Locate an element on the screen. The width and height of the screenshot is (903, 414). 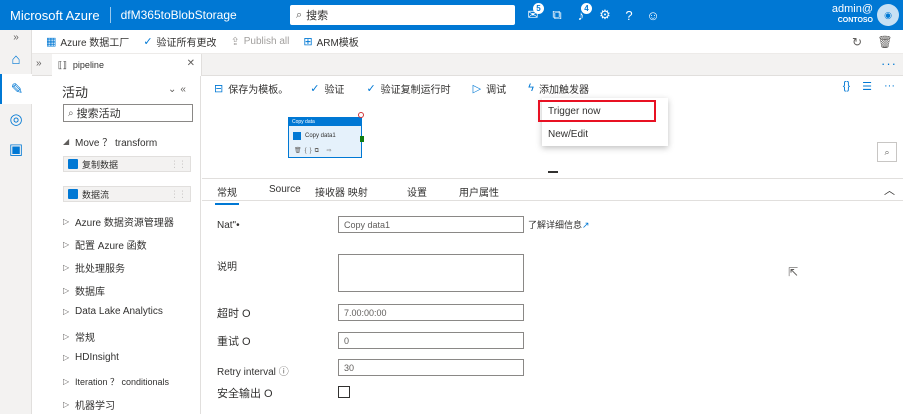
left-rail: » ⌂ ✎ ◎ ▣ is located at coordinates (16, 222).